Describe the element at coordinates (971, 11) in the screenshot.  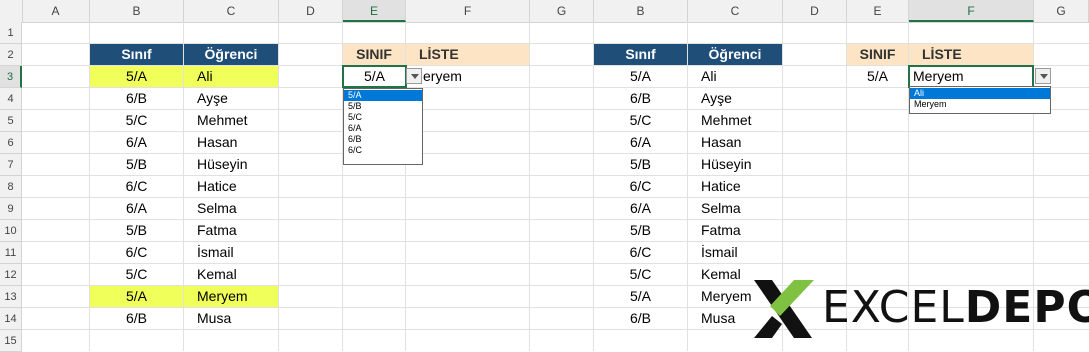
I see `column-header-f-2: F` at that location.